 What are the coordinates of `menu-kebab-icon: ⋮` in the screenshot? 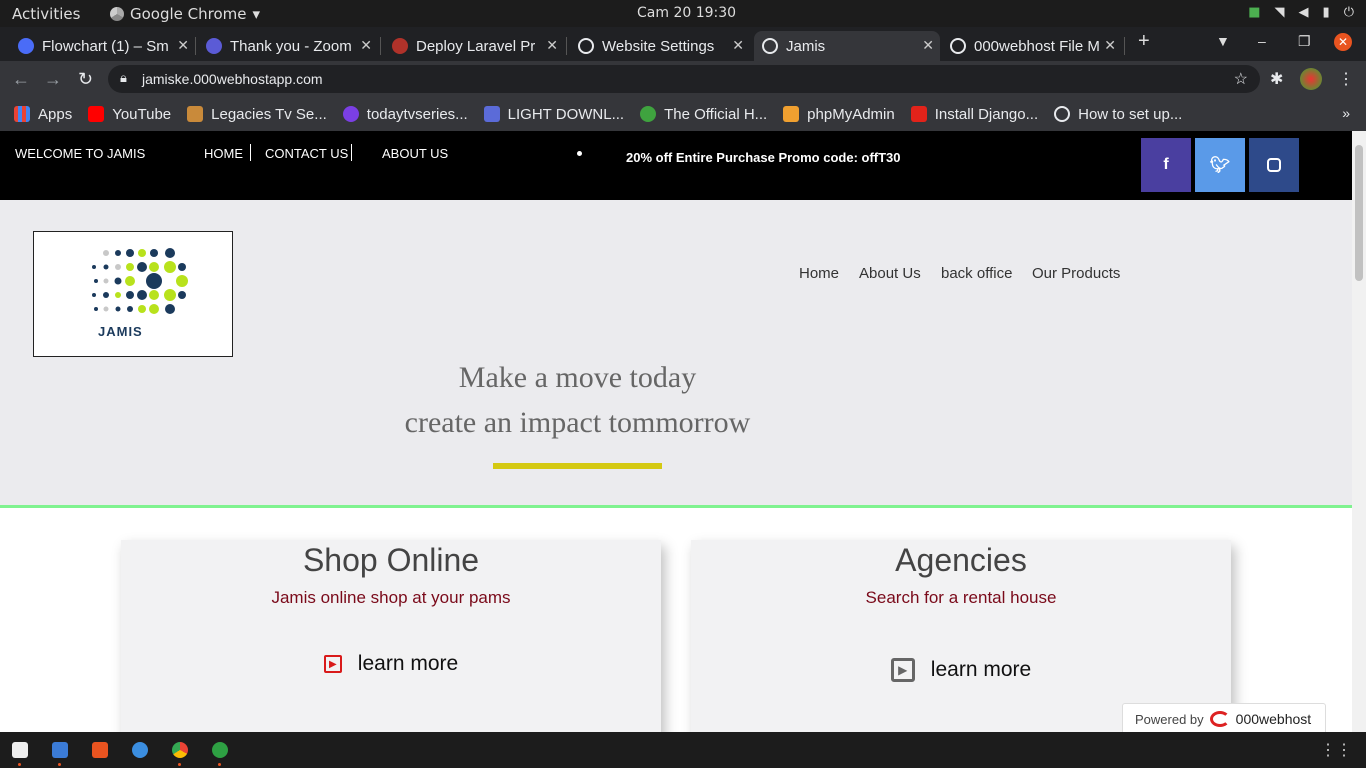 It's located at (1346, 79).